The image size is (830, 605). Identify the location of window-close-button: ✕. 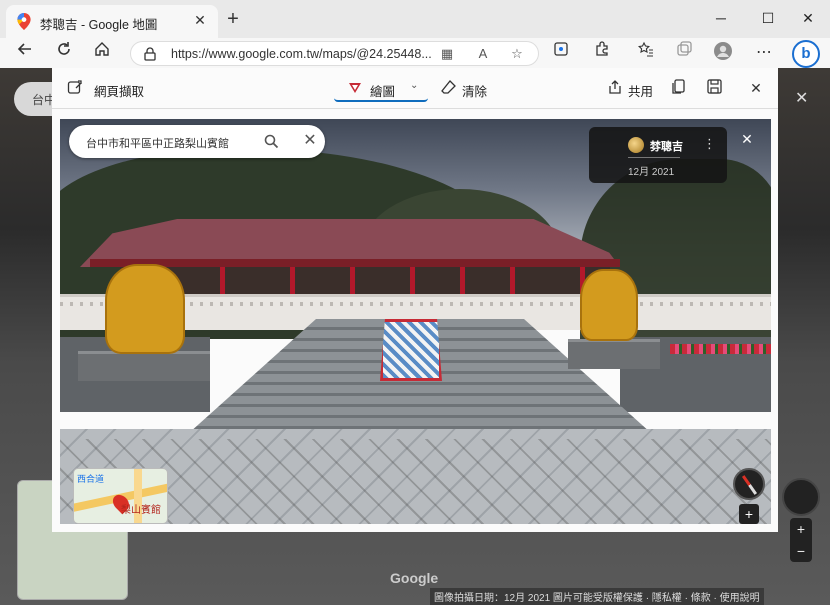
(808, 18).